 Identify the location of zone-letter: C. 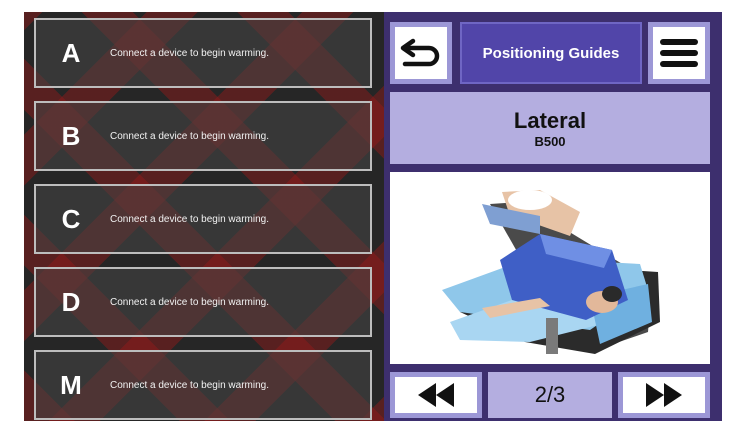
(71, 218).